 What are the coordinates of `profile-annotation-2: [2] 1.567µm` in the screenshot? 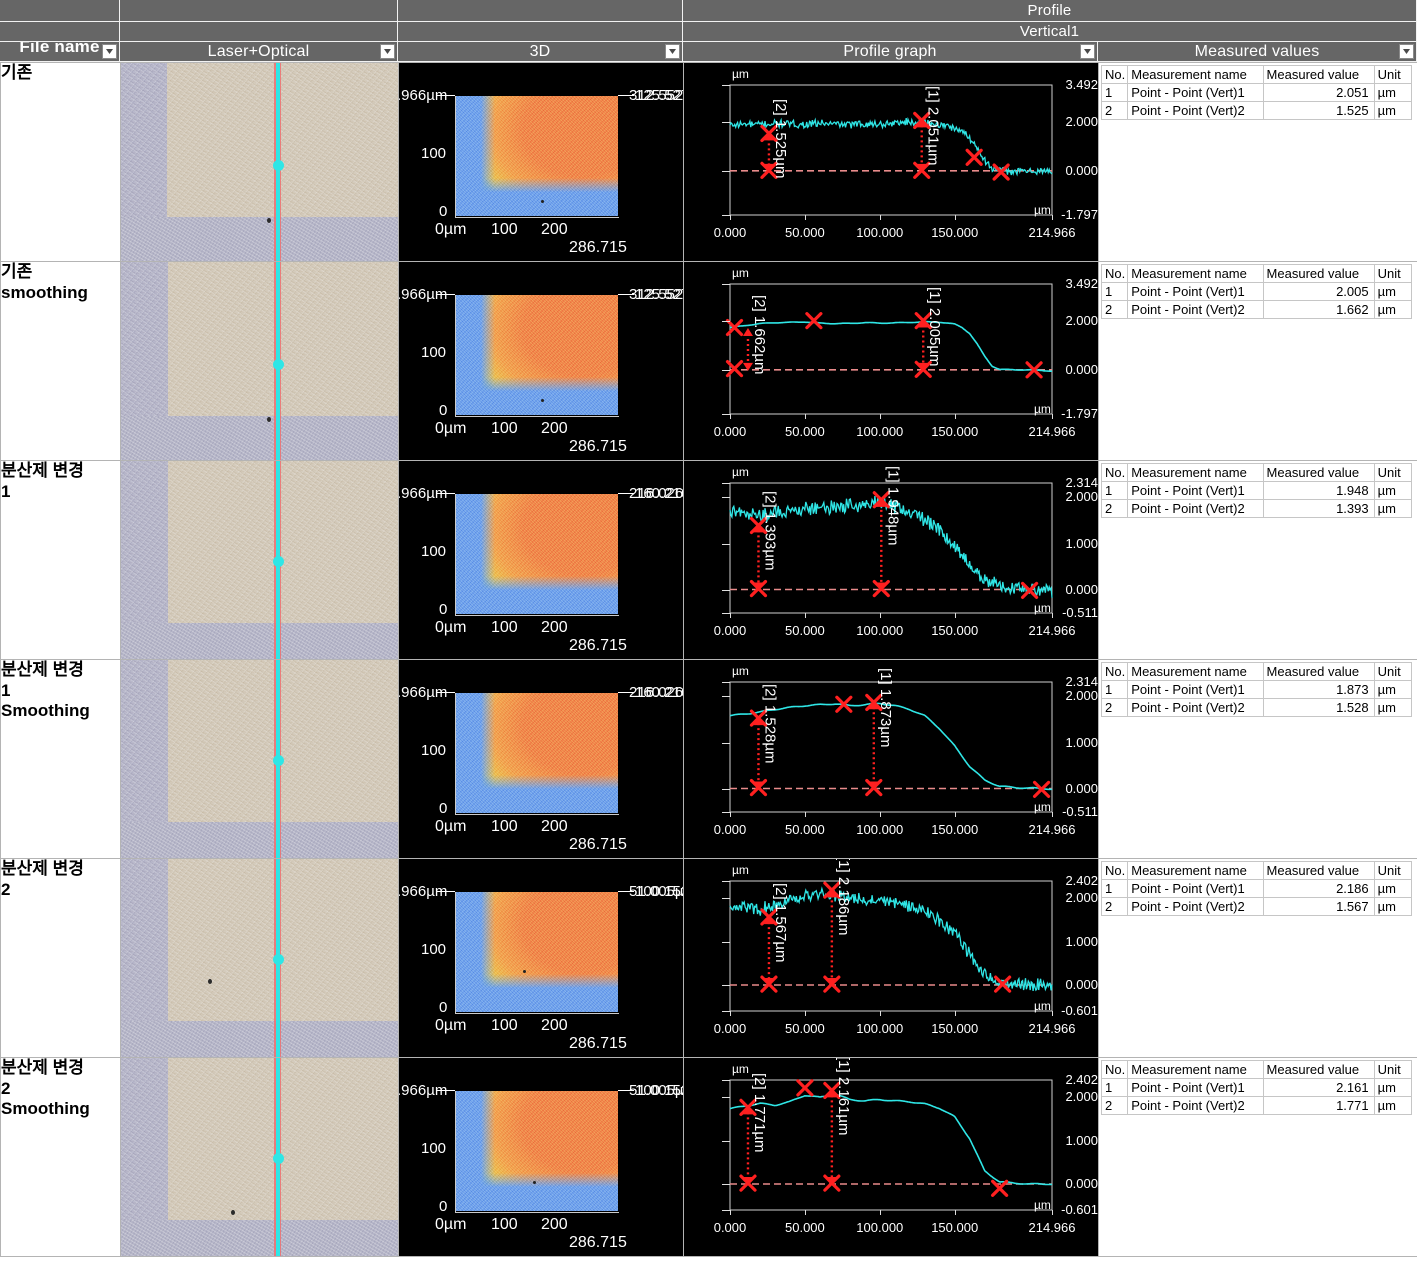 It's located at (780, 923).